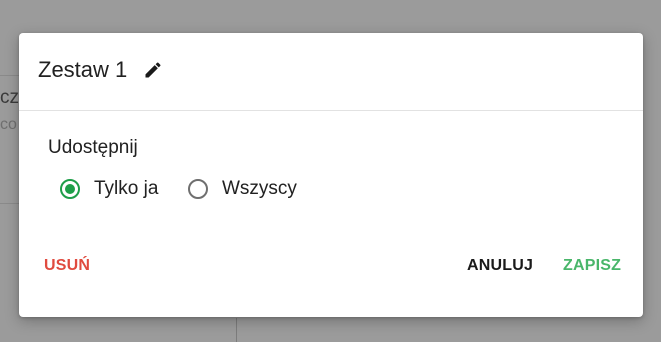  What do you see at coordinates (67, 266) in the screenshot?
I see `delete-button: USUŃ` at bounding box center [67, 266].